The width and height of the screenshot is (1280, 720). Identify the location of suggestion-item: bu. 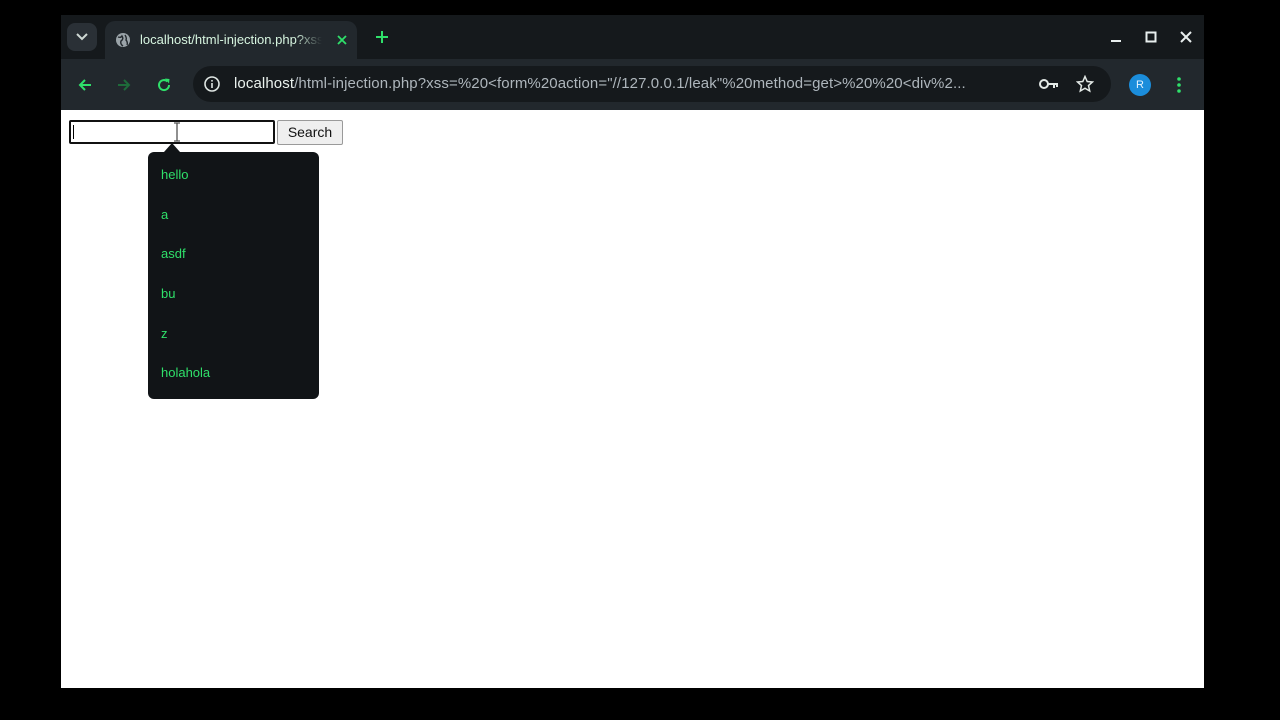
(168, 293).